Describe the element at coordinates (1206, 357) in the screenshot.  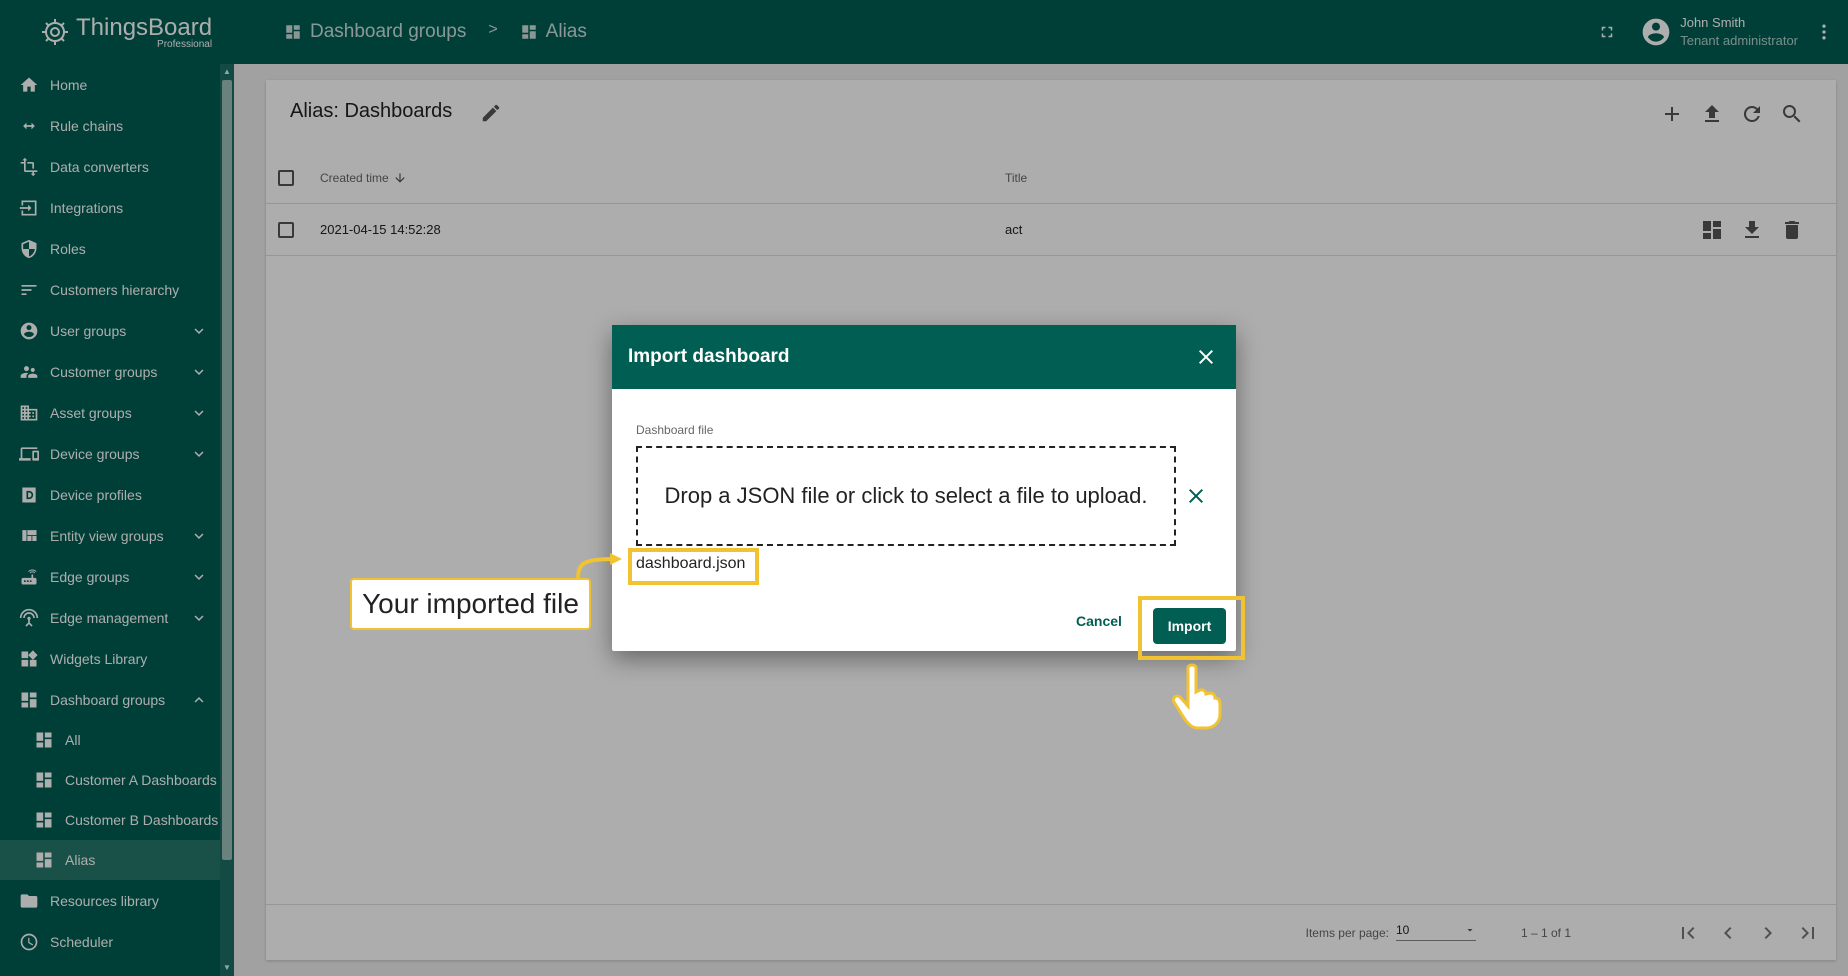
I see `close-icon` at that location.